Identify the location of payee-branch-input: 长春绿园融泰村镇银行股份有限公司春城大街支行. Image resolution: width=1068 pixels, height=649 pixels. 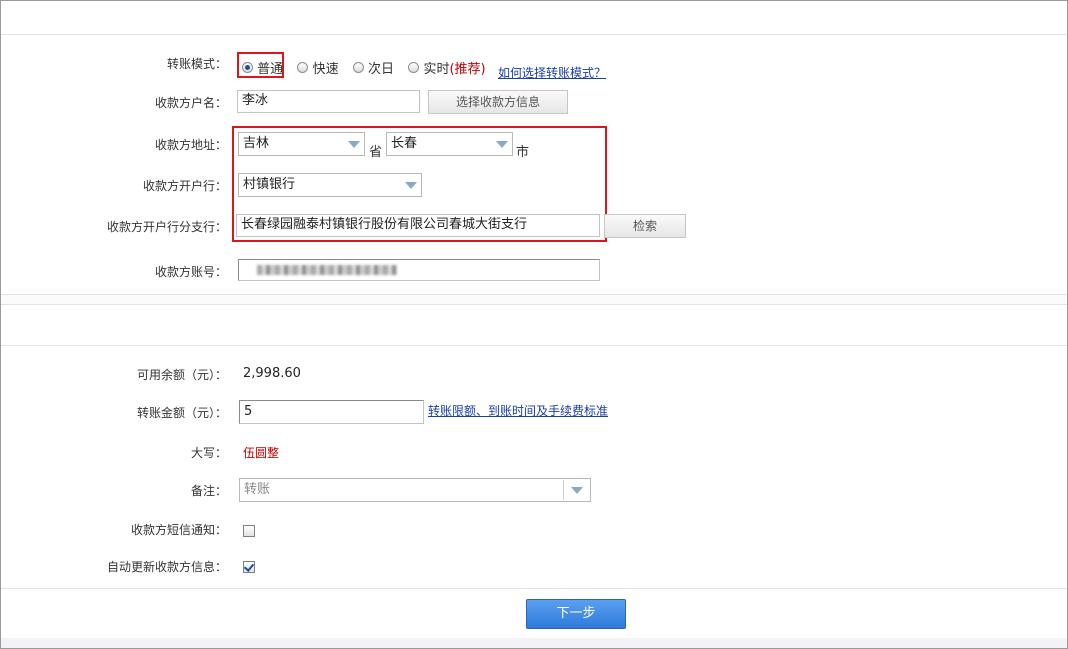
(418, 225).